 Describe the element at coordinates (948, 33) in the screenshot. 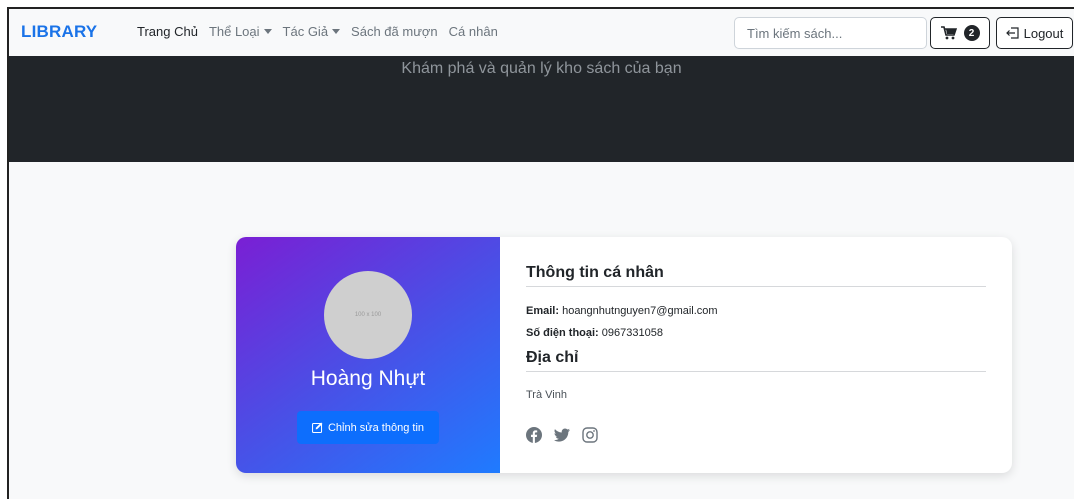

I see `cart-icon` at that location.